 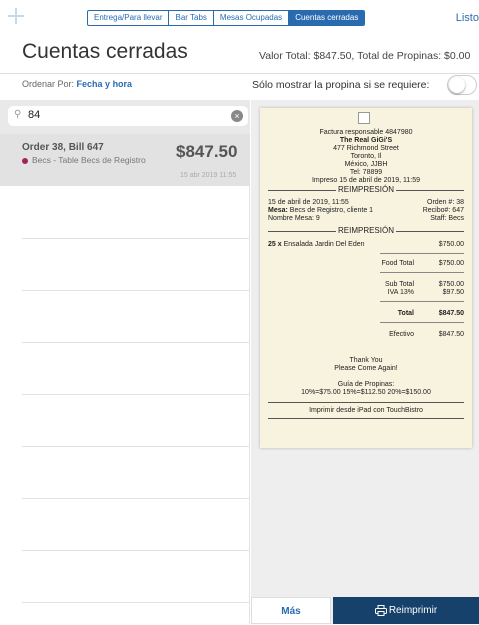 I want to click on action-bar: Más Reimprimir, so click(x=365, y=610).